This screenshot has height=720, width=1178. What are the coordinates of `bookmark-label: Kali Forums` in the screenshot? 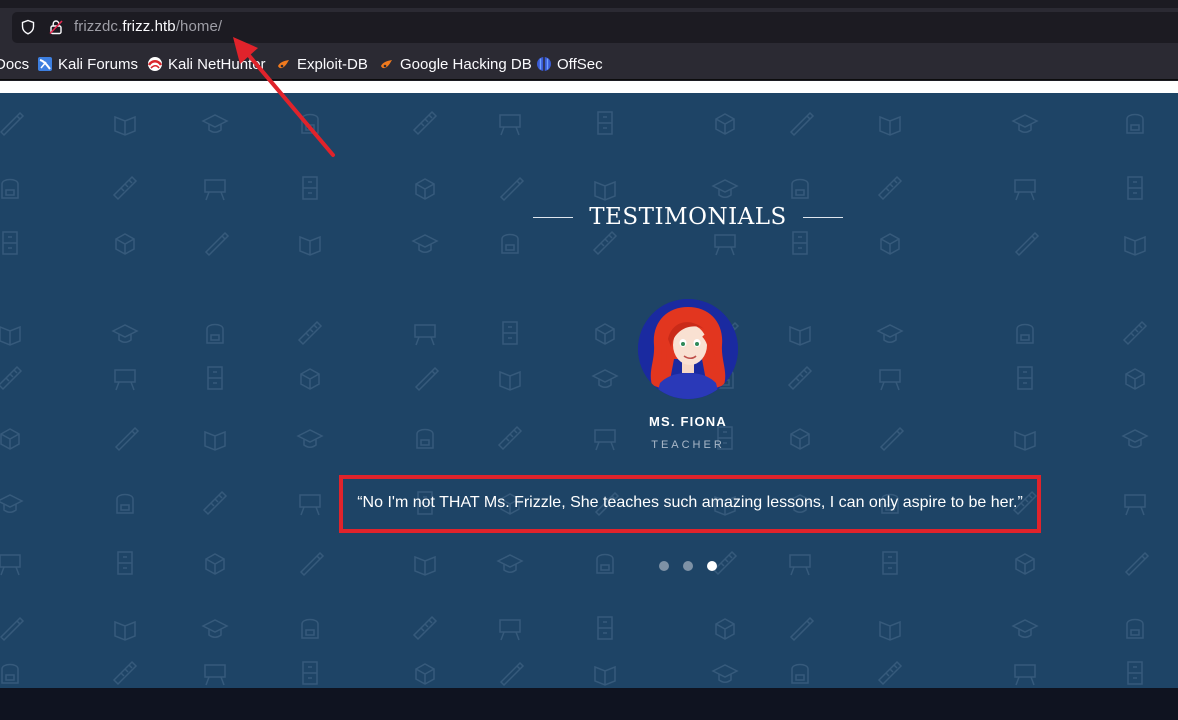 It's located at (98, 64).